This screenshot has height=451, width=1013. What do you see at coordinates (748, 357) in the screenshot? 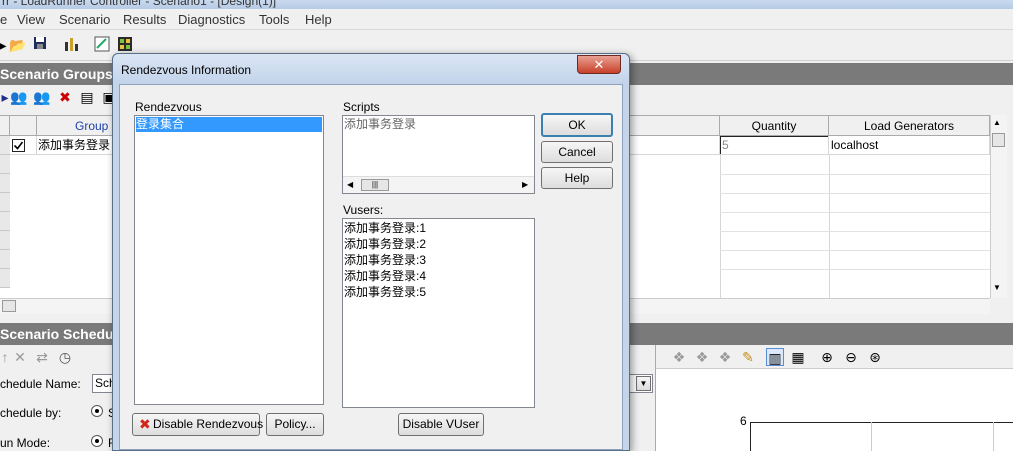
I see `pencil-icon: ✎` at bounding box center [748, 357].